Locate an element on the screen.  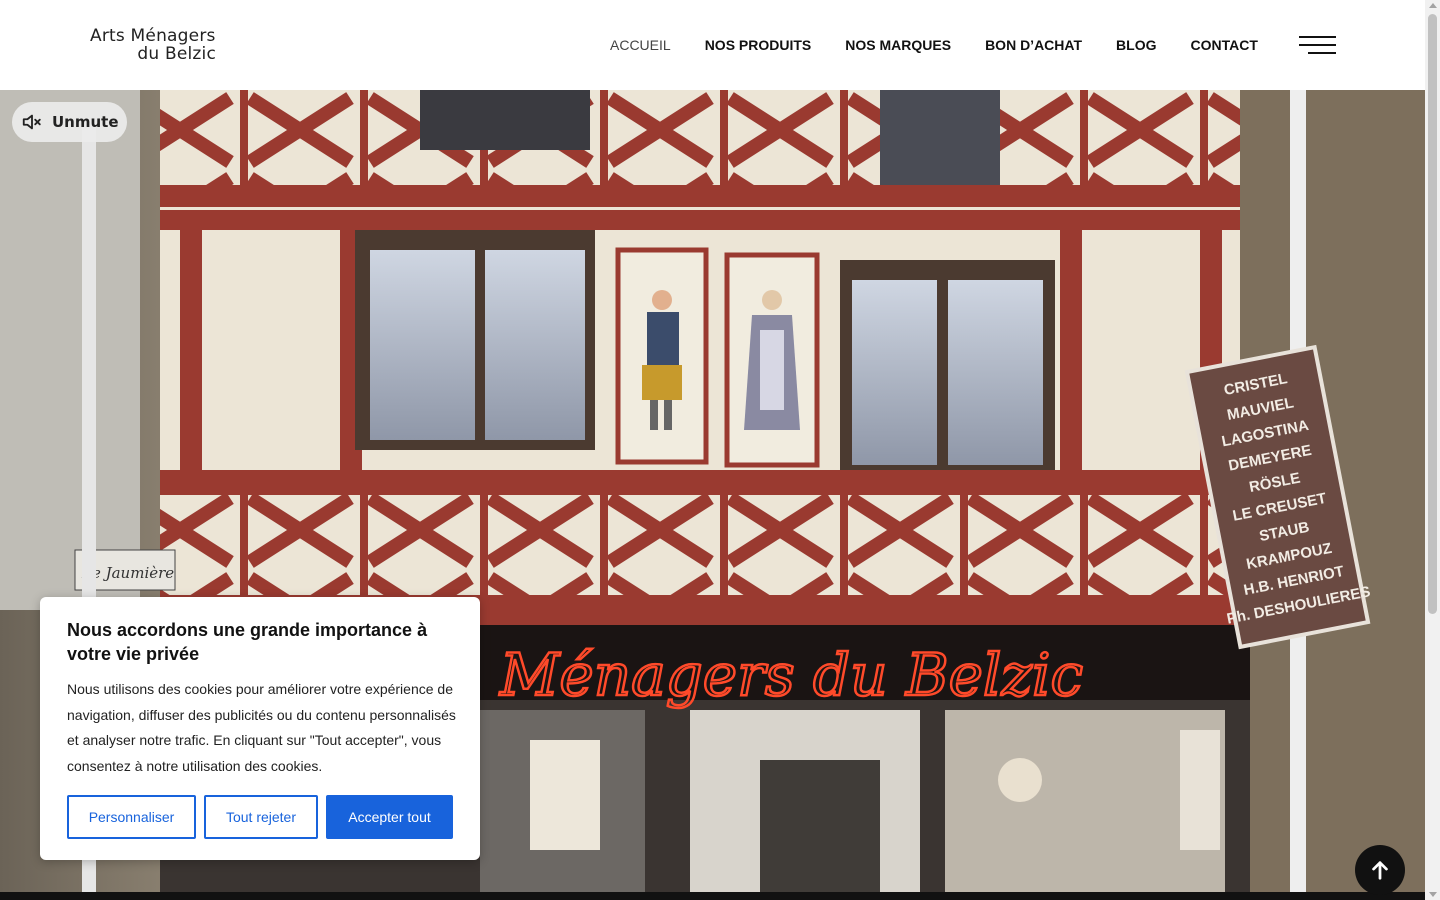
back-to-top-button is located at coordinates (1380, 870).